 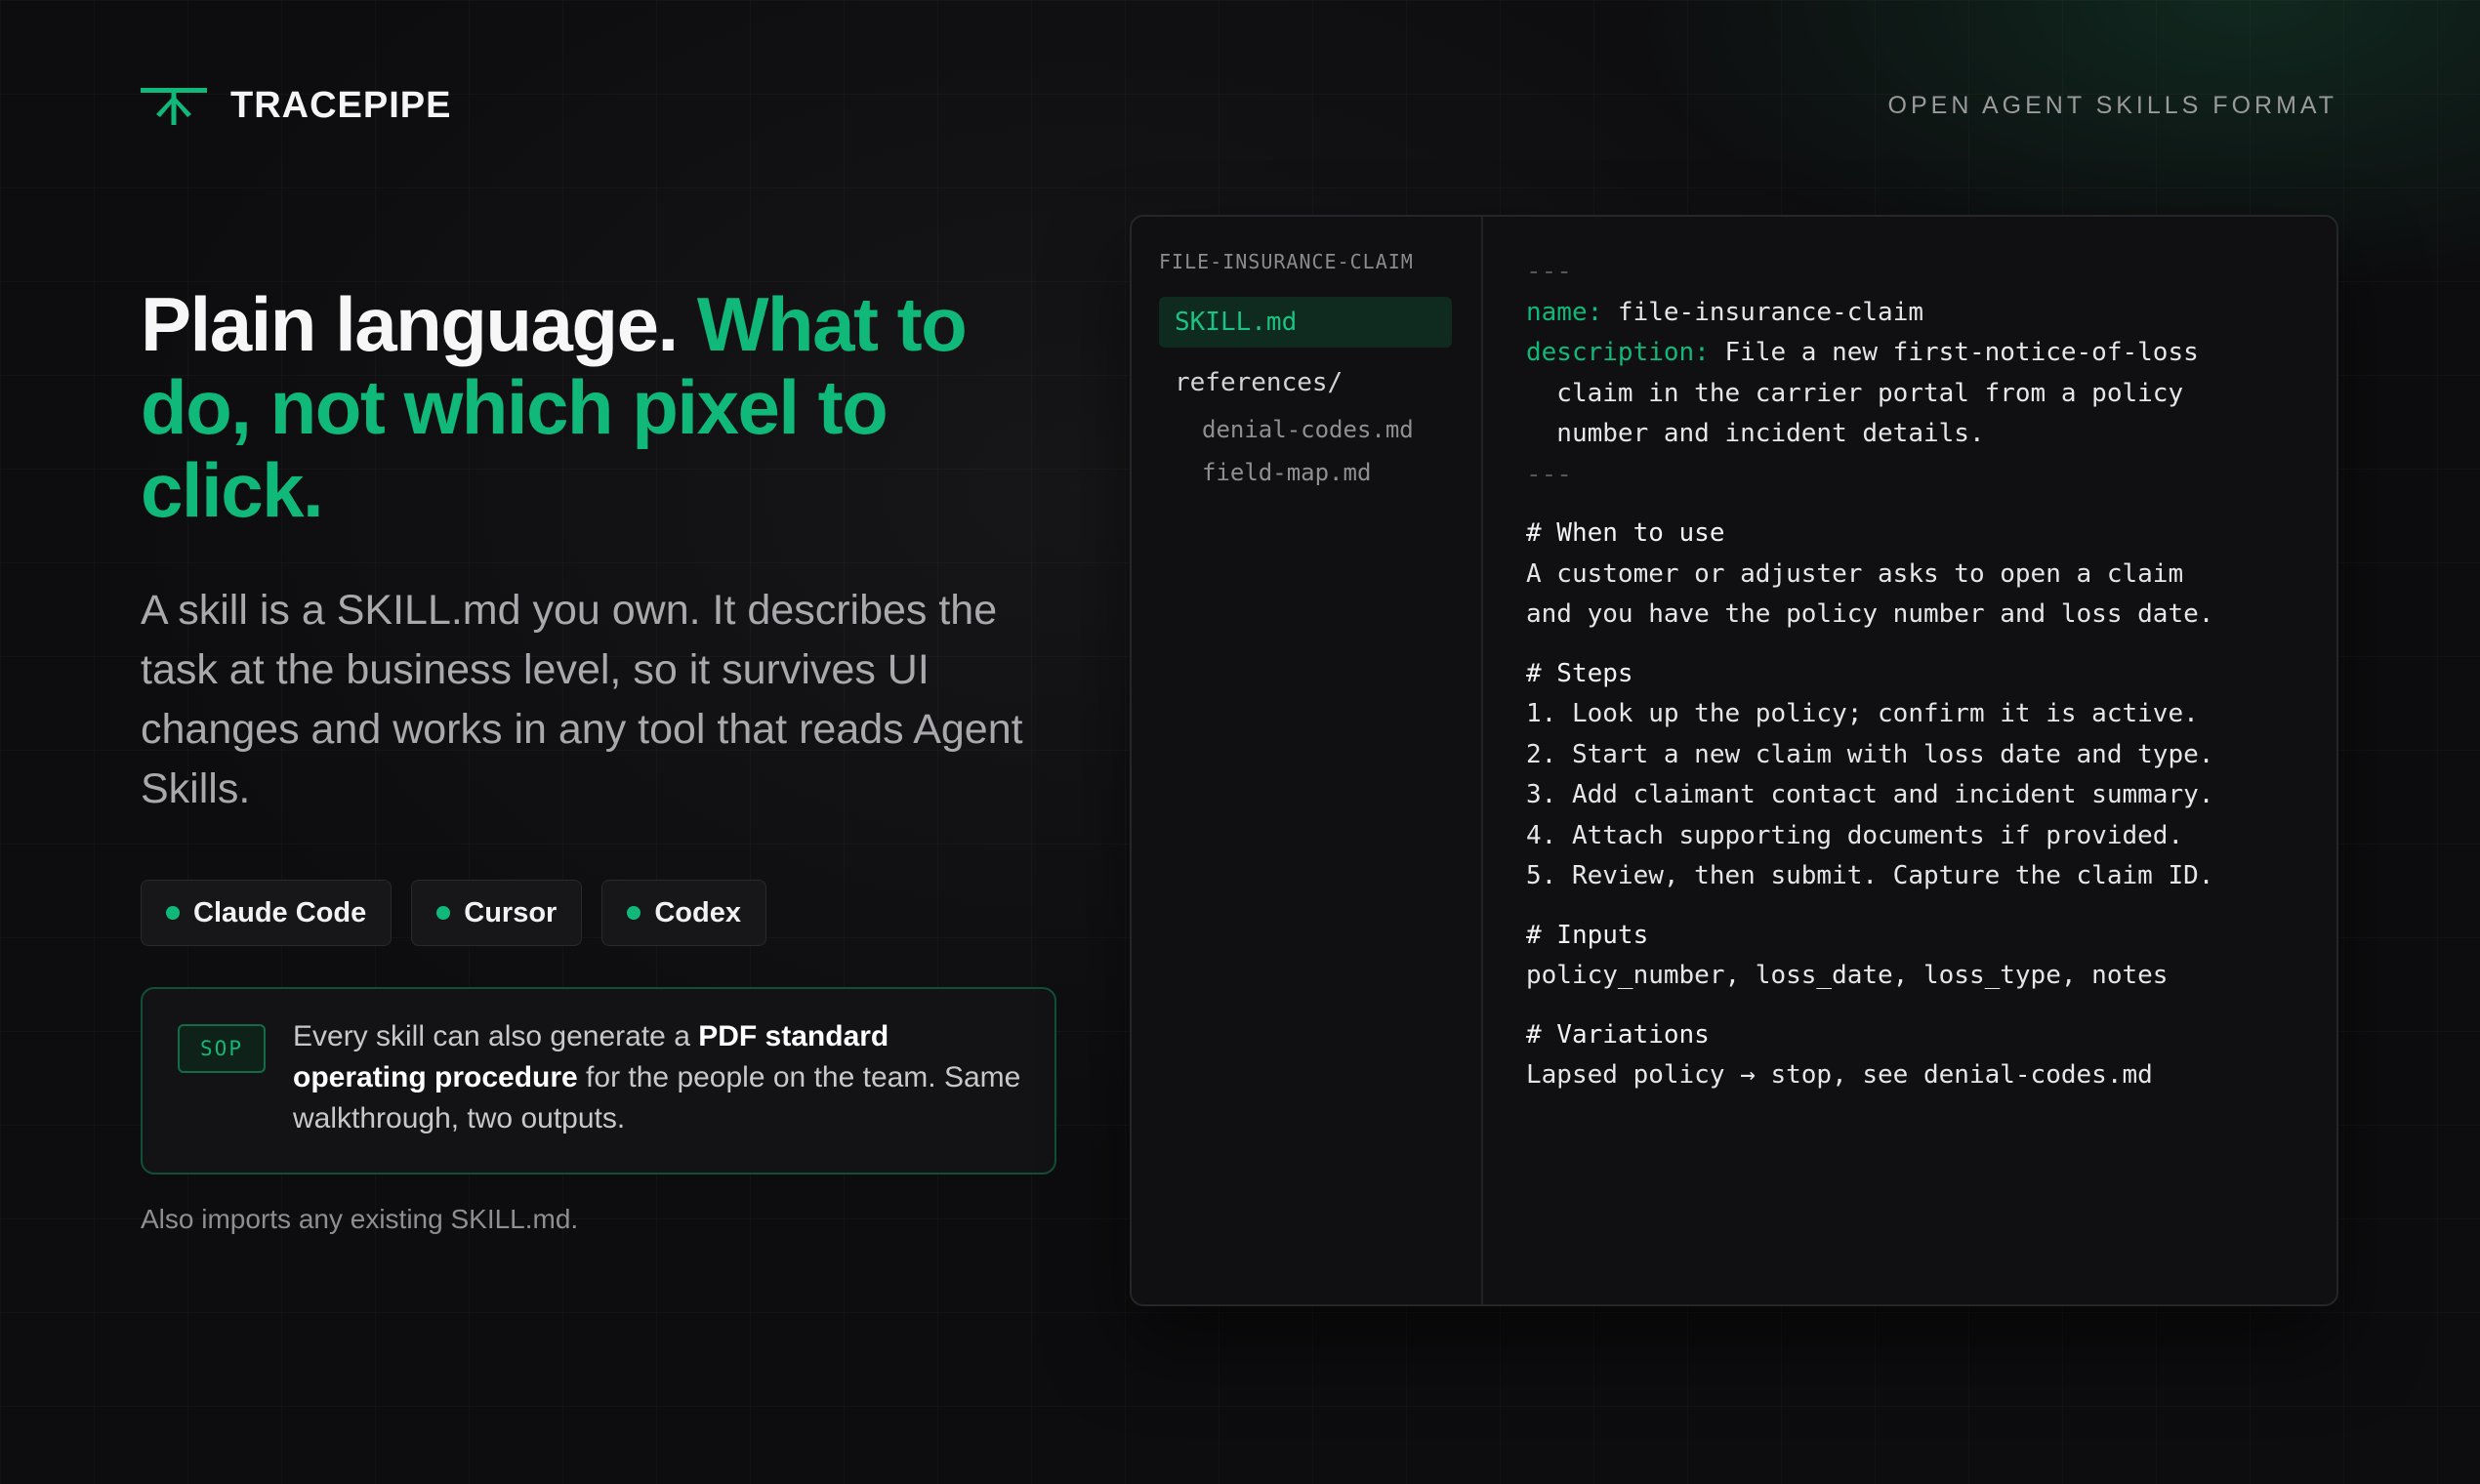 What do you see at coordinates (1305, 430) in the screenshot?
I see `file-tree-item-denial-codes: denial-codes.md` at bounding box center [1305, 430].